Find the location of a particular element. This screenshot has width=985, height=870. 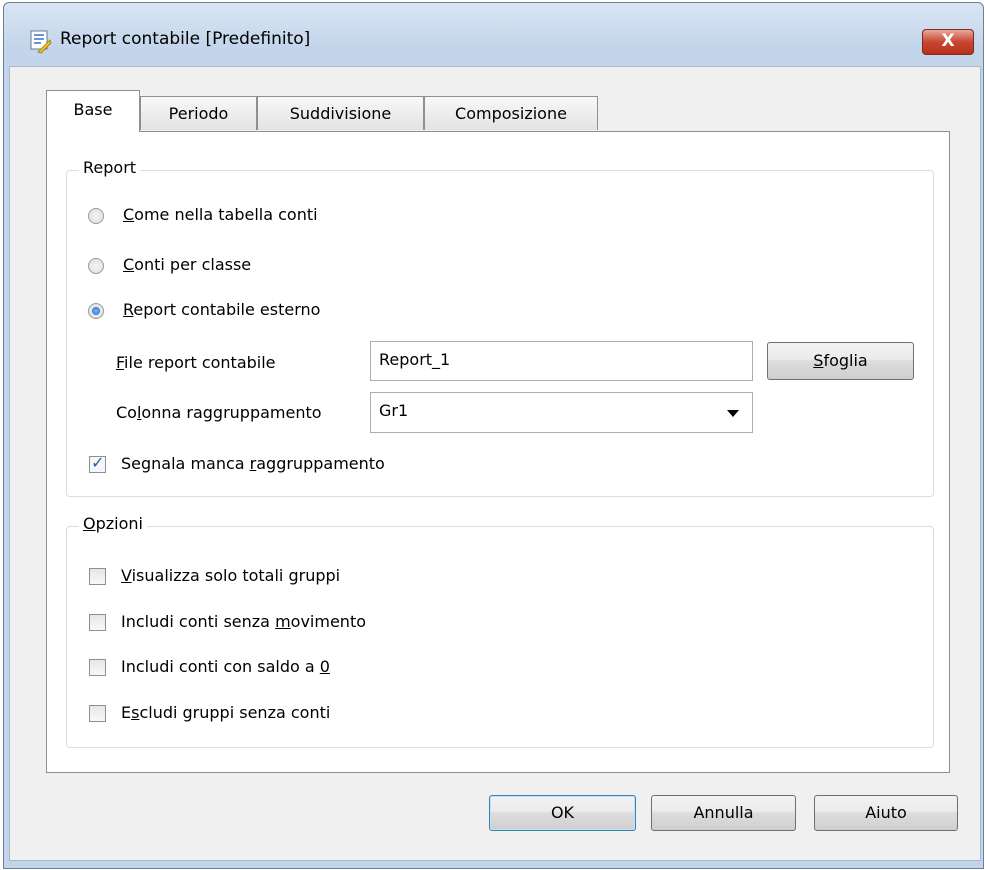

radio-report-esterno is located at coordinates (96, 311).